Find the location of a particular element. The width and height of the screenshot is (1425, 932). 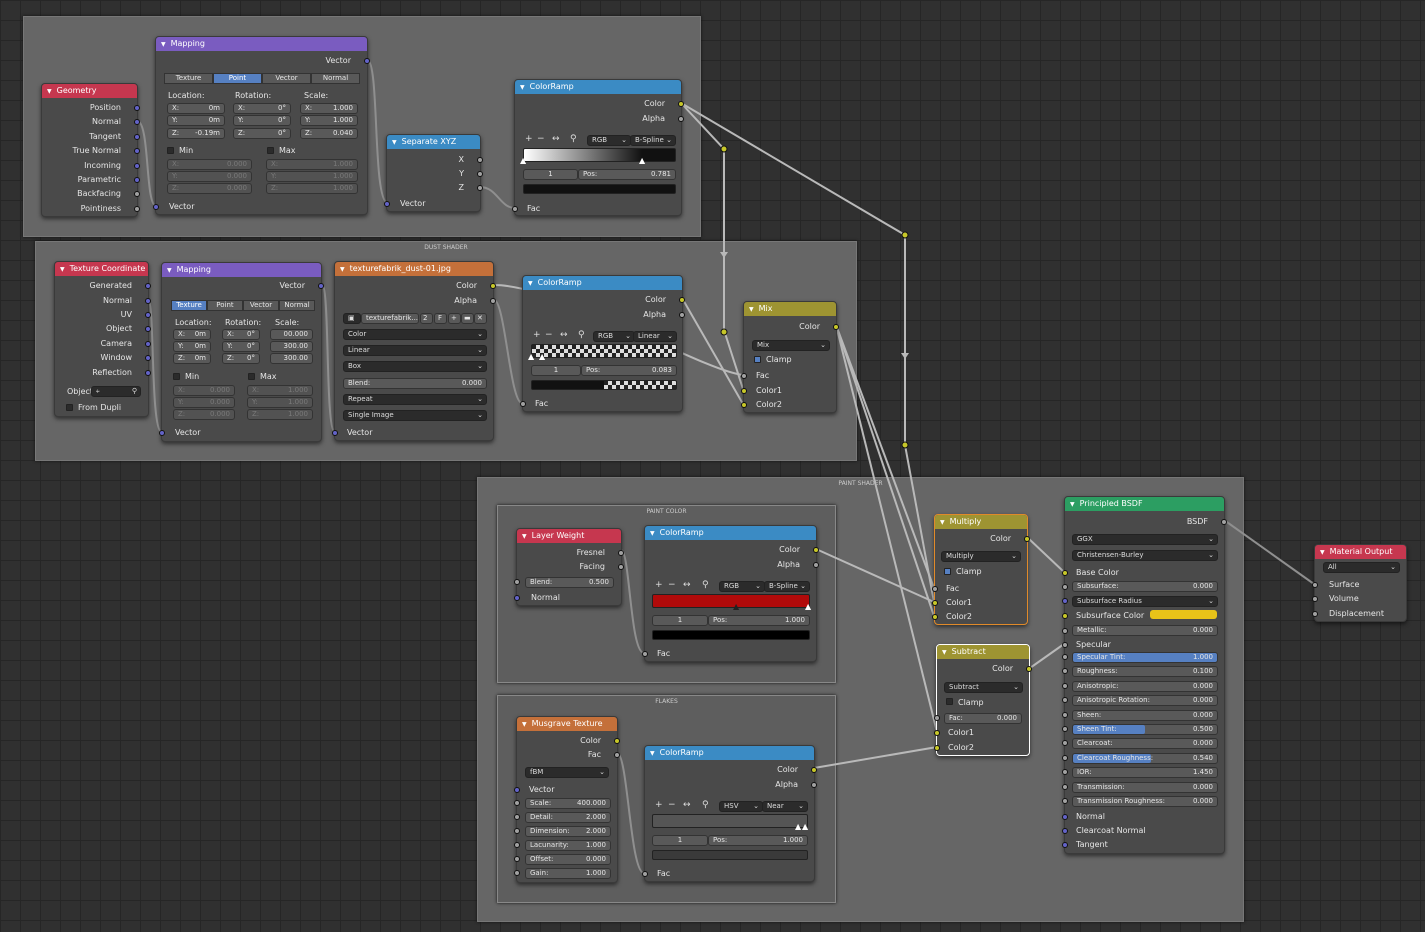

bsdf-param-field: Transmission: 0.000 is located at coordinates (1145, 787).